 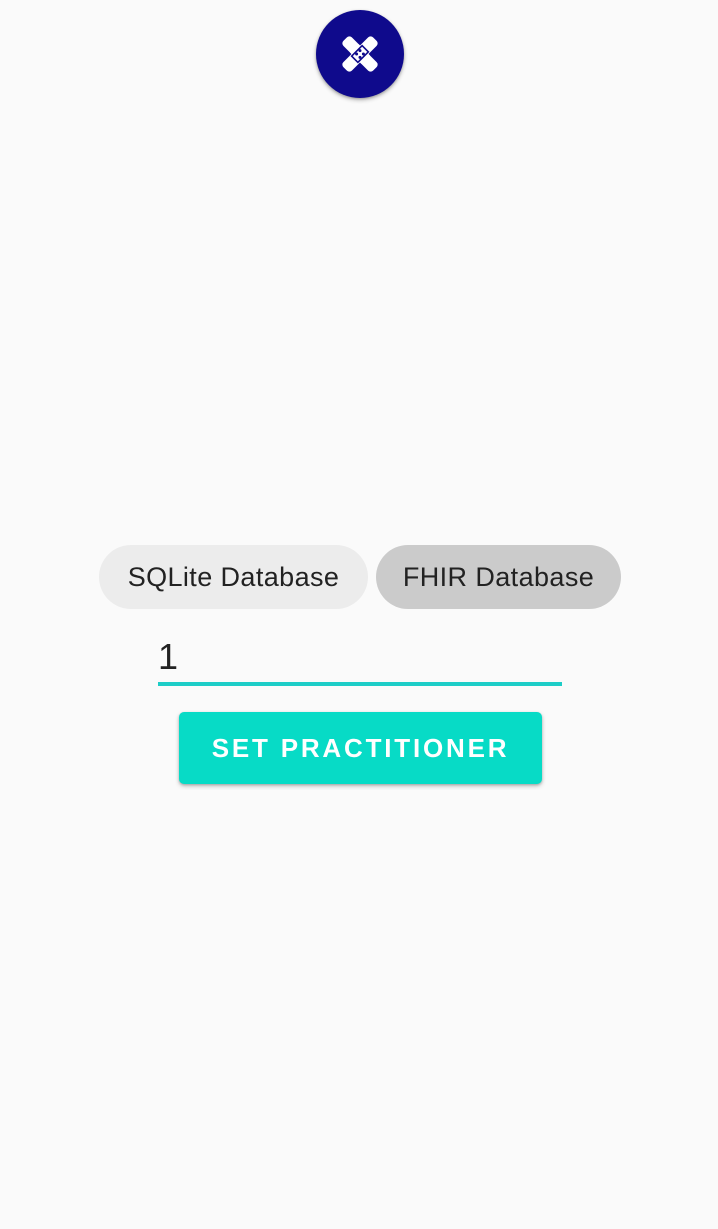 I want to click on chip-fhir-database-label: FHIR Database, so click(x=498, y=576).